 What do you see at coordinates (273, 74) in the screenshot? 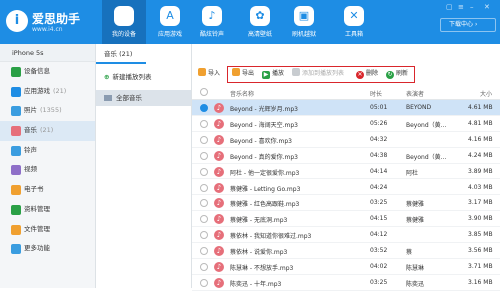
I see `play-button: ▶ 播放` at bounding box center [273, 74].